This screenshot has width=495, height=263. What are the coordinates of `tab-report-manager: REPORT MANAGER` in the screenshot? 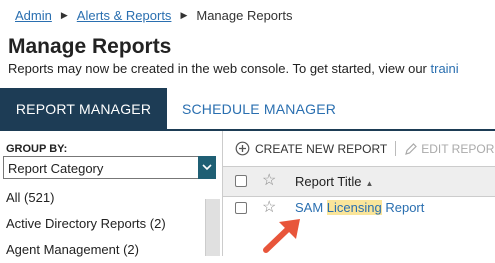 It's located at (83, 108).